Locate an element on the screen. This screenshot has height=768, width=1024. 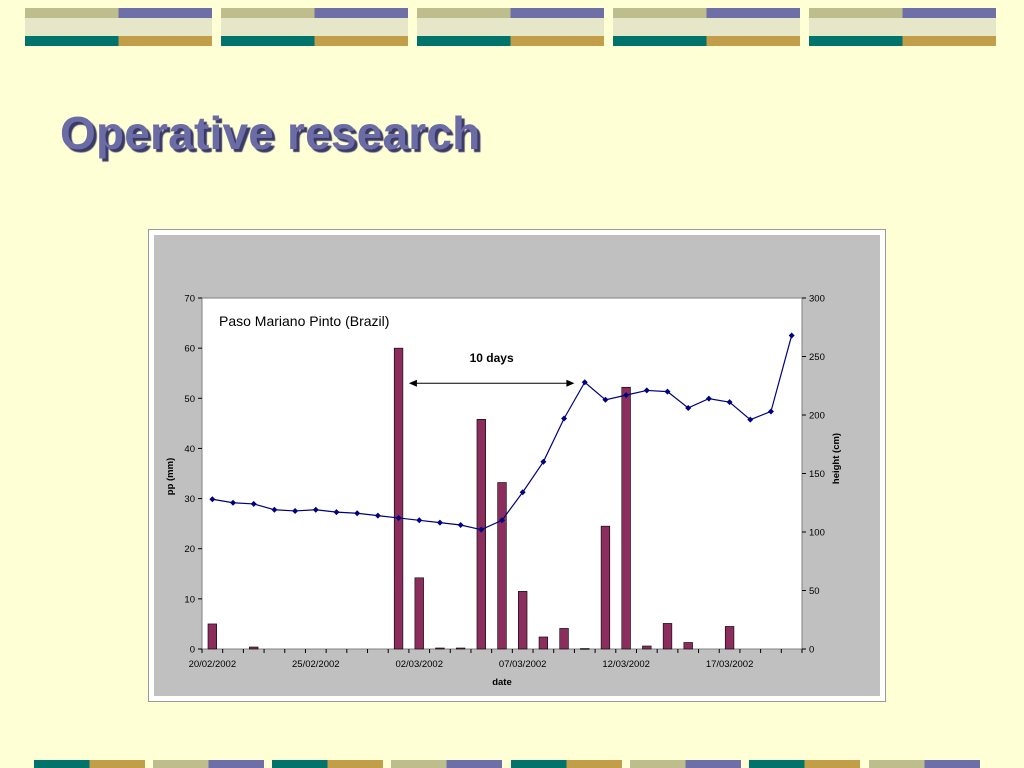
right-axis-tick-label: 0 is located at coordinates (811, 650).